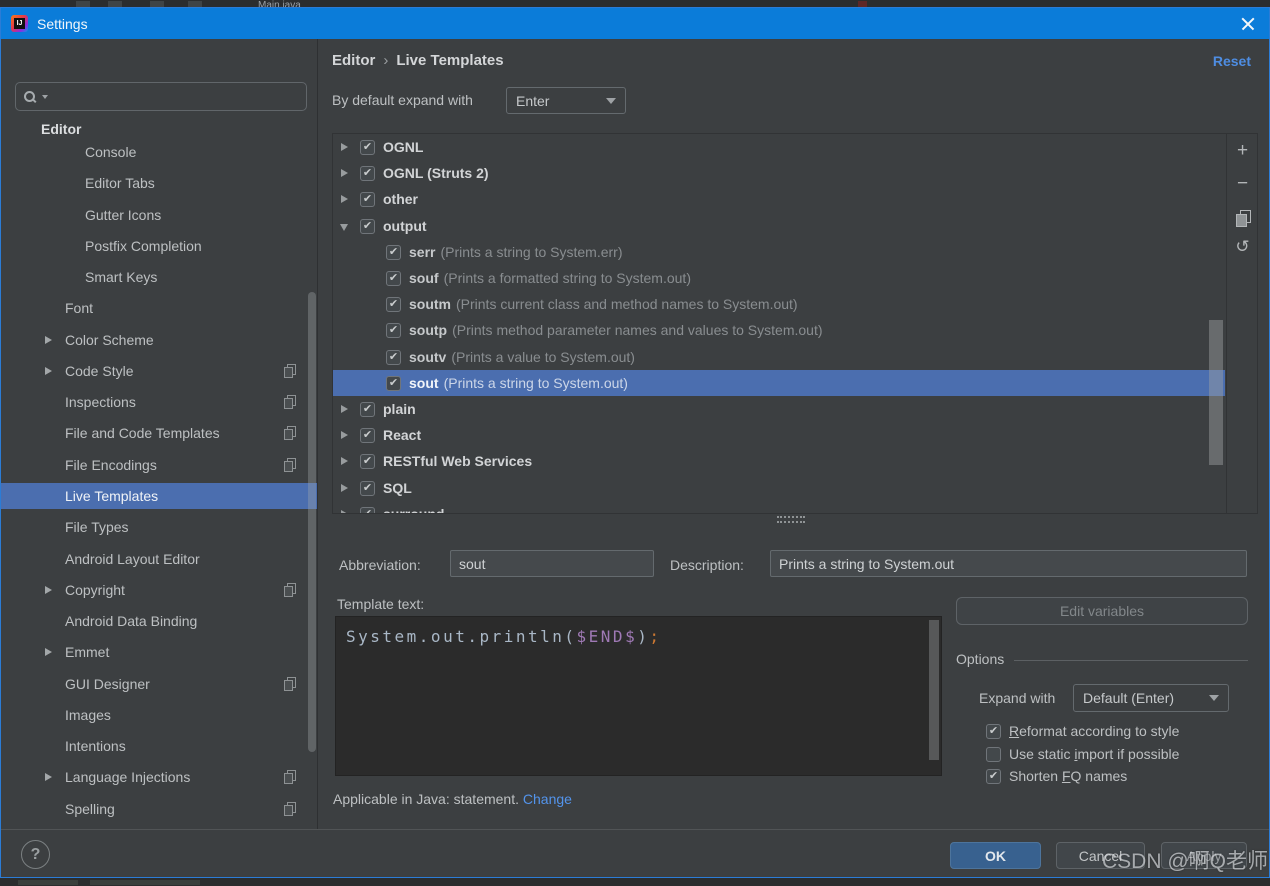  I want to click on template-row-ognl: OGNL, so click(779, 147).